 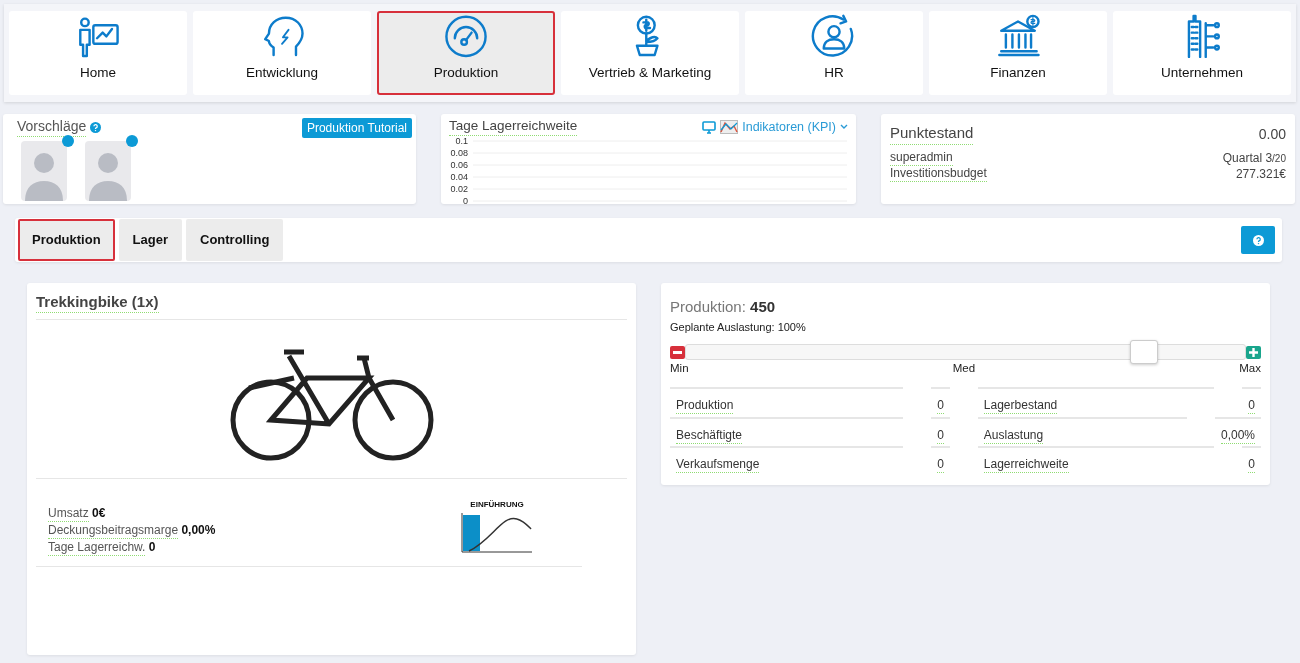 I want to click on score-value: 0.00, so click(x=1272, y=134).